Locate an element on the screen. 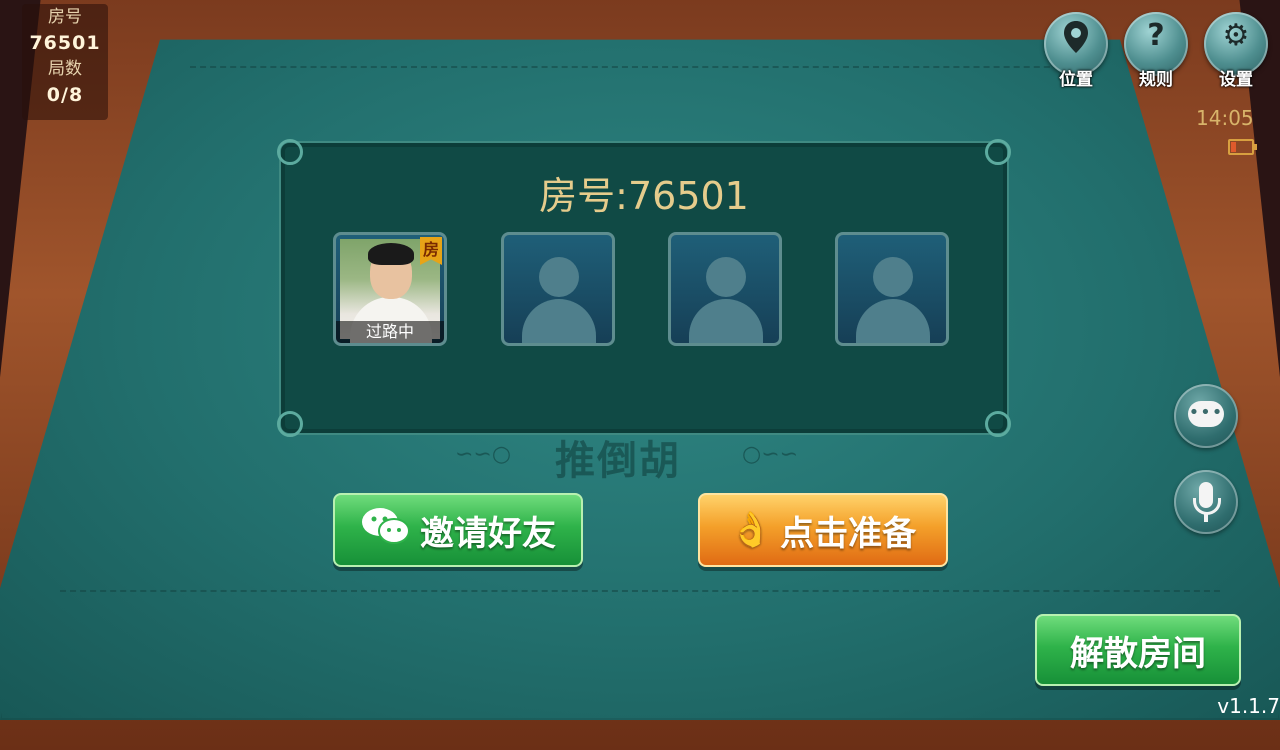 This screenshot has width=1280, height=750. game-name-watermark: 推倒胡 is located at coordinates (618, 461).